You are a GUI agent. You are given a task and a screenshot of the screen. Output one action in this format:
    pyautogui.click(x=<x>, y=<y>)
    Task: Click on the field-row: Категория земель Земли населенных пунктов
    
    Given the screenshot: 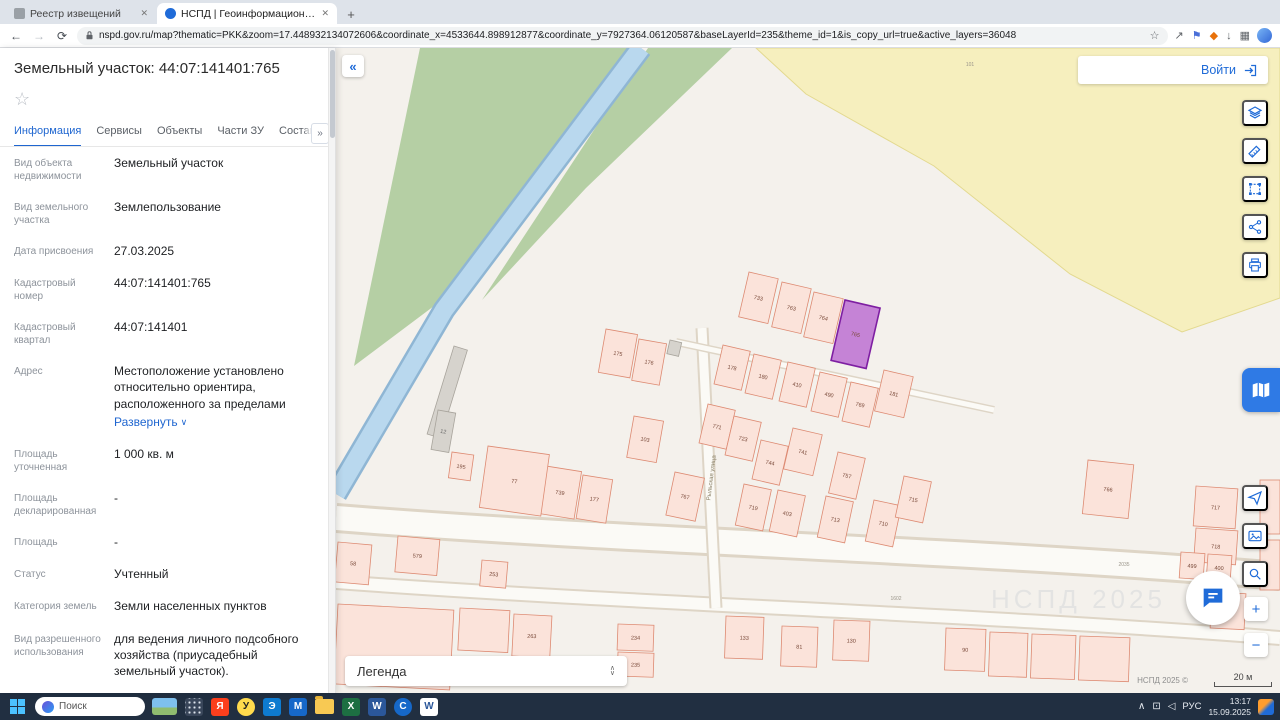 What is the action you would take?
    pyautogui.click(x=167, y=606)
    